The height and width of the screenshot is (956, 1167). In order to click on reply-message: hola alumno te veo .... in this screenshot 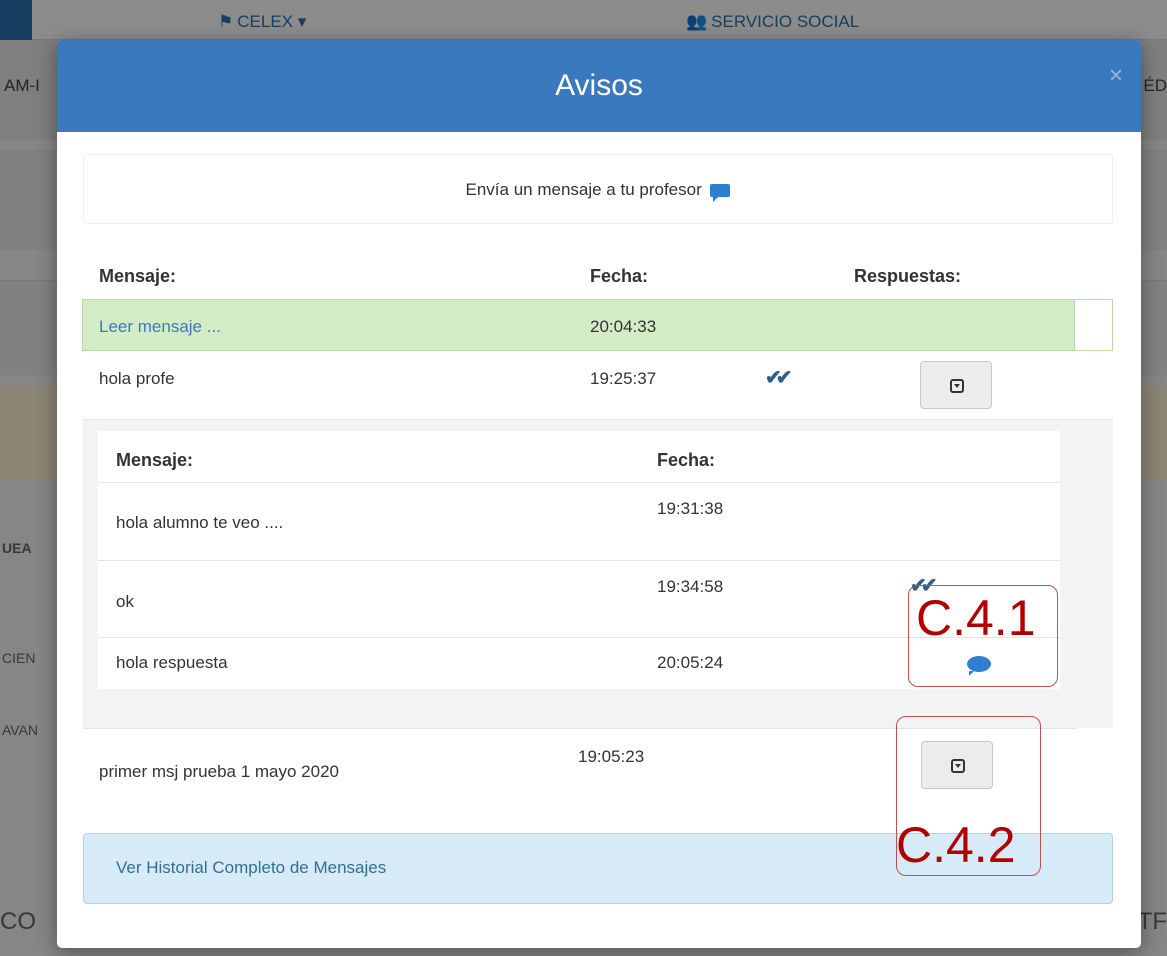, I will do `click(200, 522)`.